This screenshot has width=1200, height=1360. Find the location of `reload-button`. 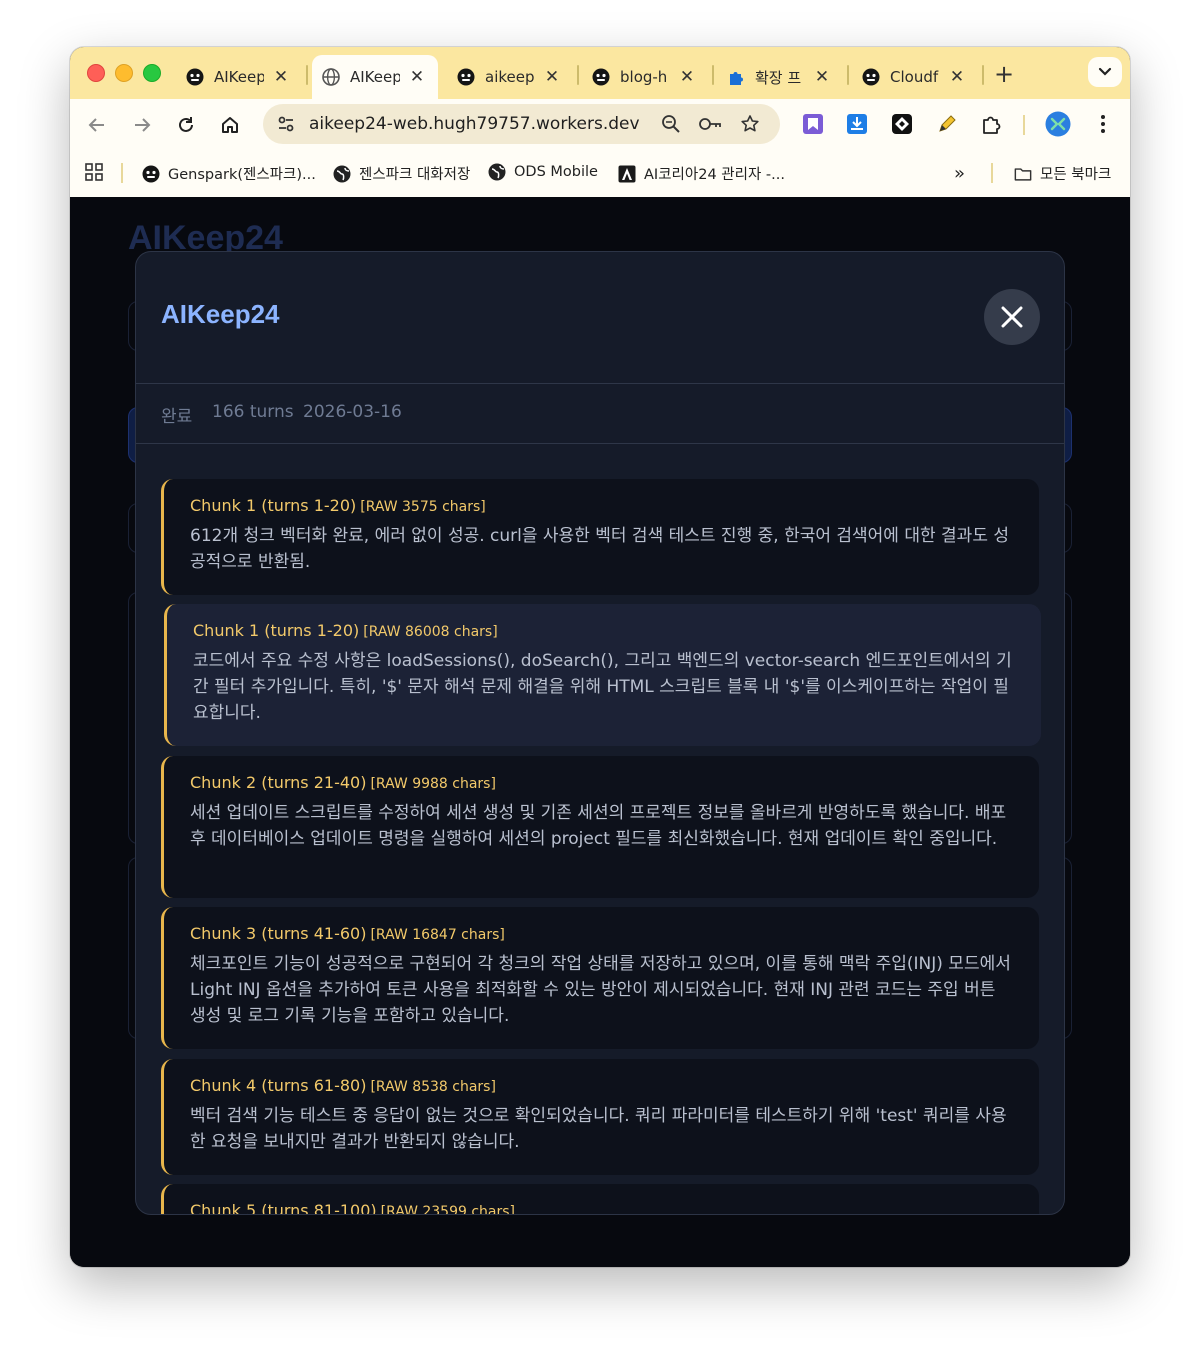

reload-button is located at coordinates (186, 125).